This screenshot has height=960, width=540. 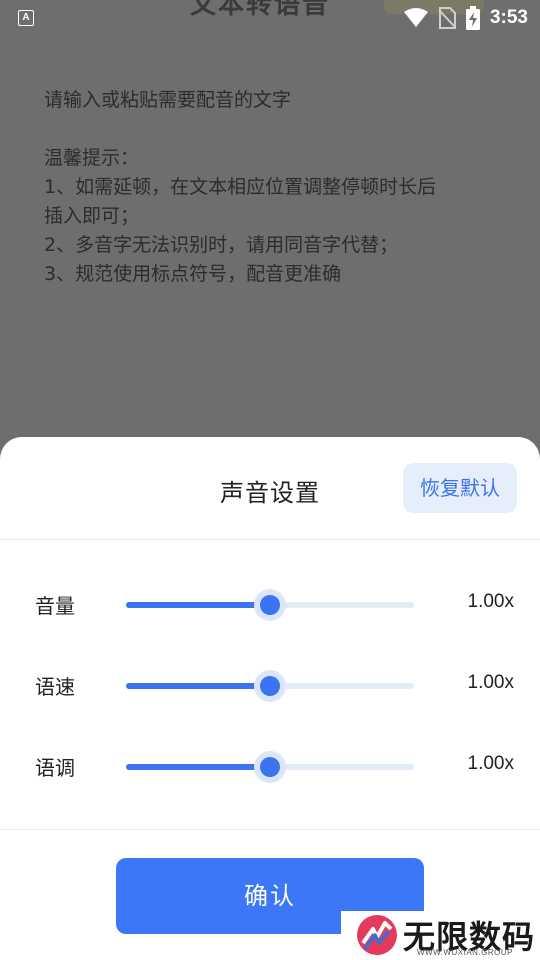 What do you see at coordinates (55, 768) in the screenshot?
I see `slider-label: 语调` at bounding box center [55, 768].